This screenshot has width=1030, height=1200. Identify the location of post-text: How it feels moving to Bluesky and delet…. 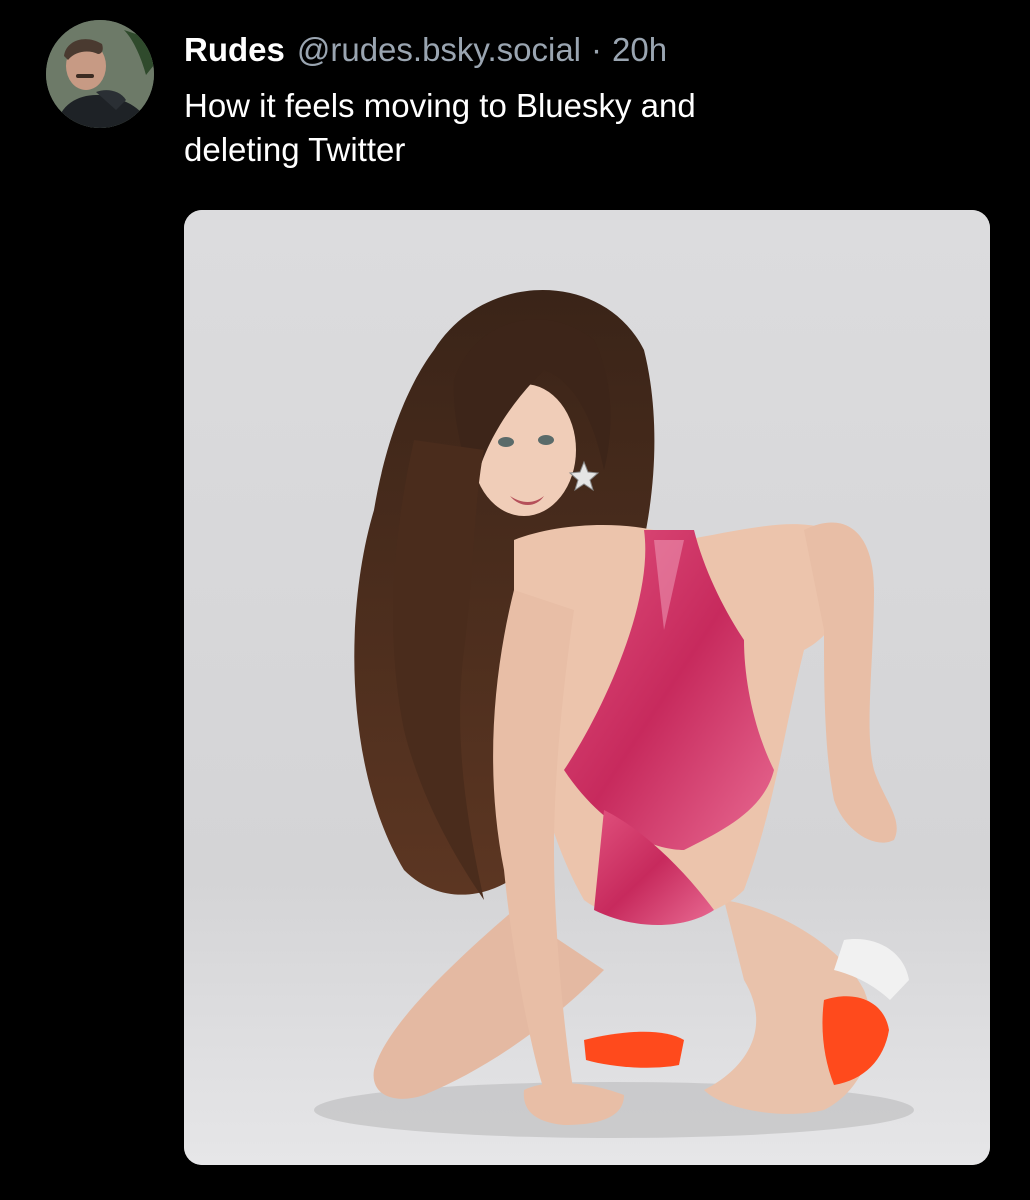
(574, 128).